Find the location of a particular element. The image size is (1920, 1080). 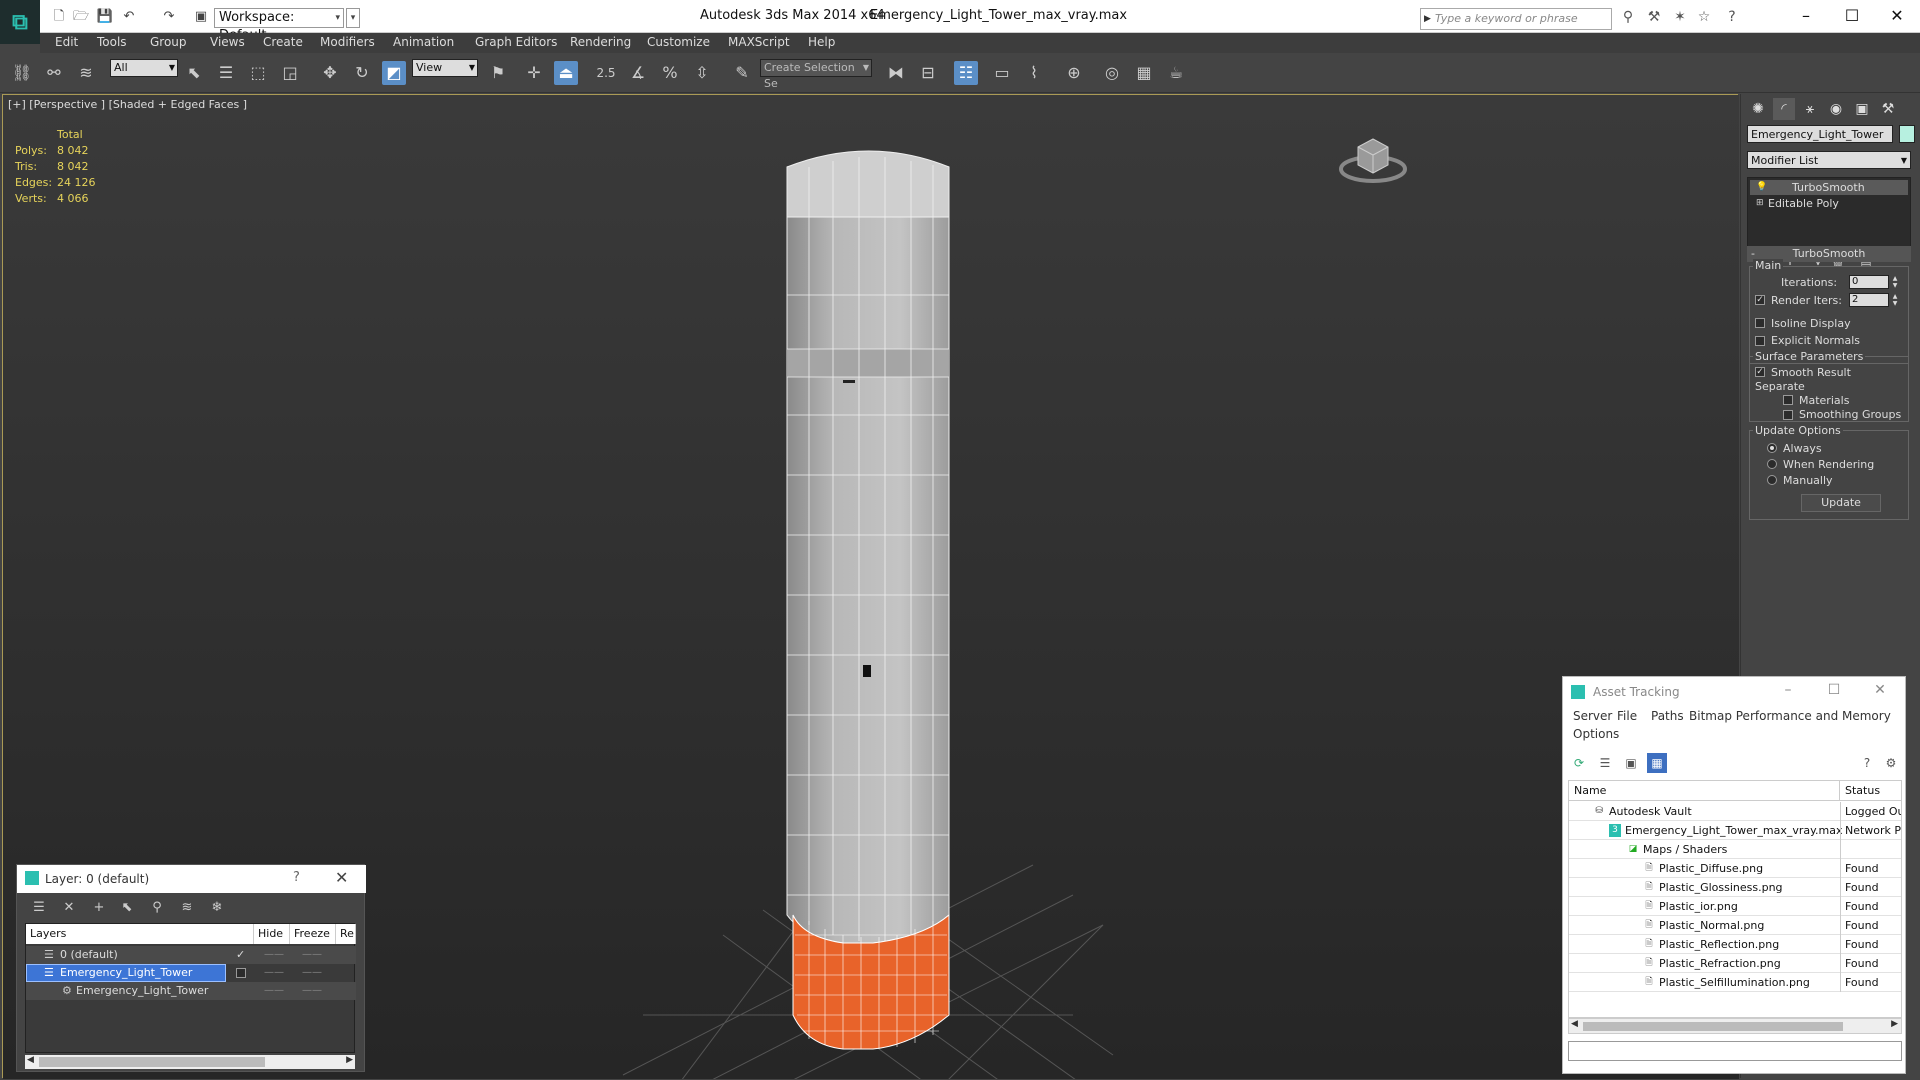

spinner-snap-icon: ⇳ is located at coordinates (702, 73).